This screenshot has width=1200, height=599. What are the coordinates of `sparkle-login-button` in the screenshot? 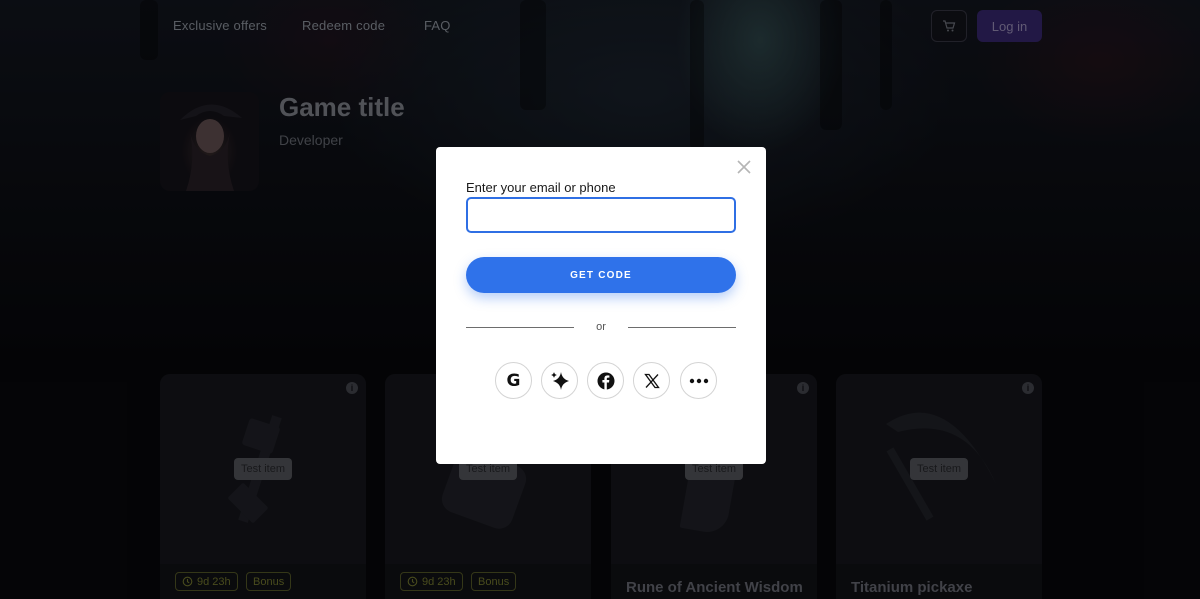 It's located at (559, 380).